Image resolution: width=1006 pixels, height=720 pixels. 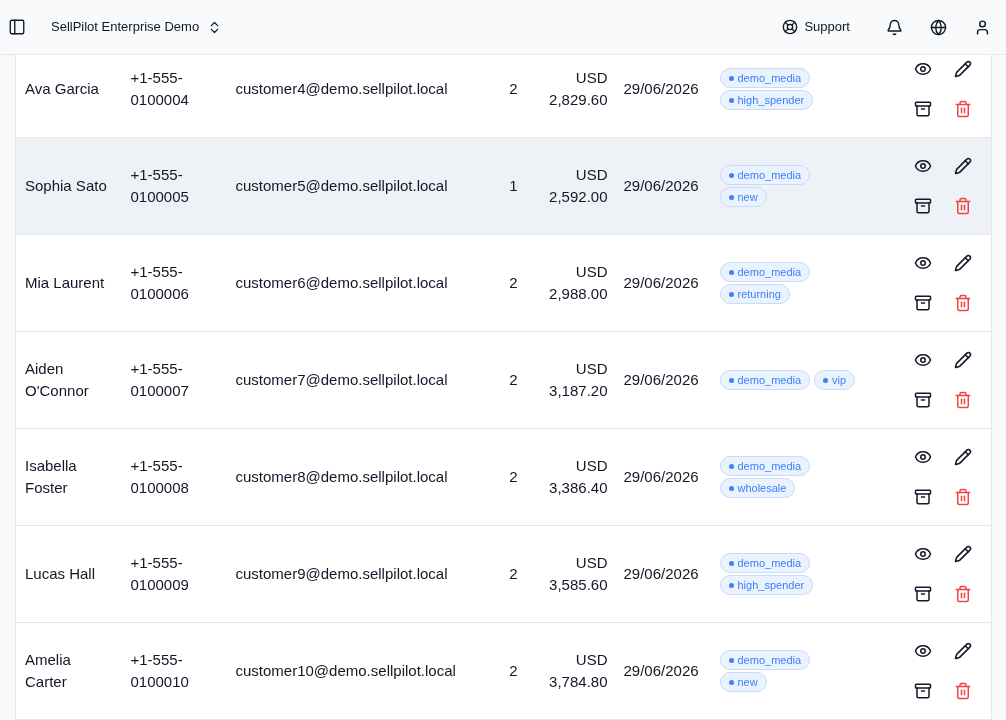 I want to click on customer-name: Amelia Carter, so click(x=48, y=670).